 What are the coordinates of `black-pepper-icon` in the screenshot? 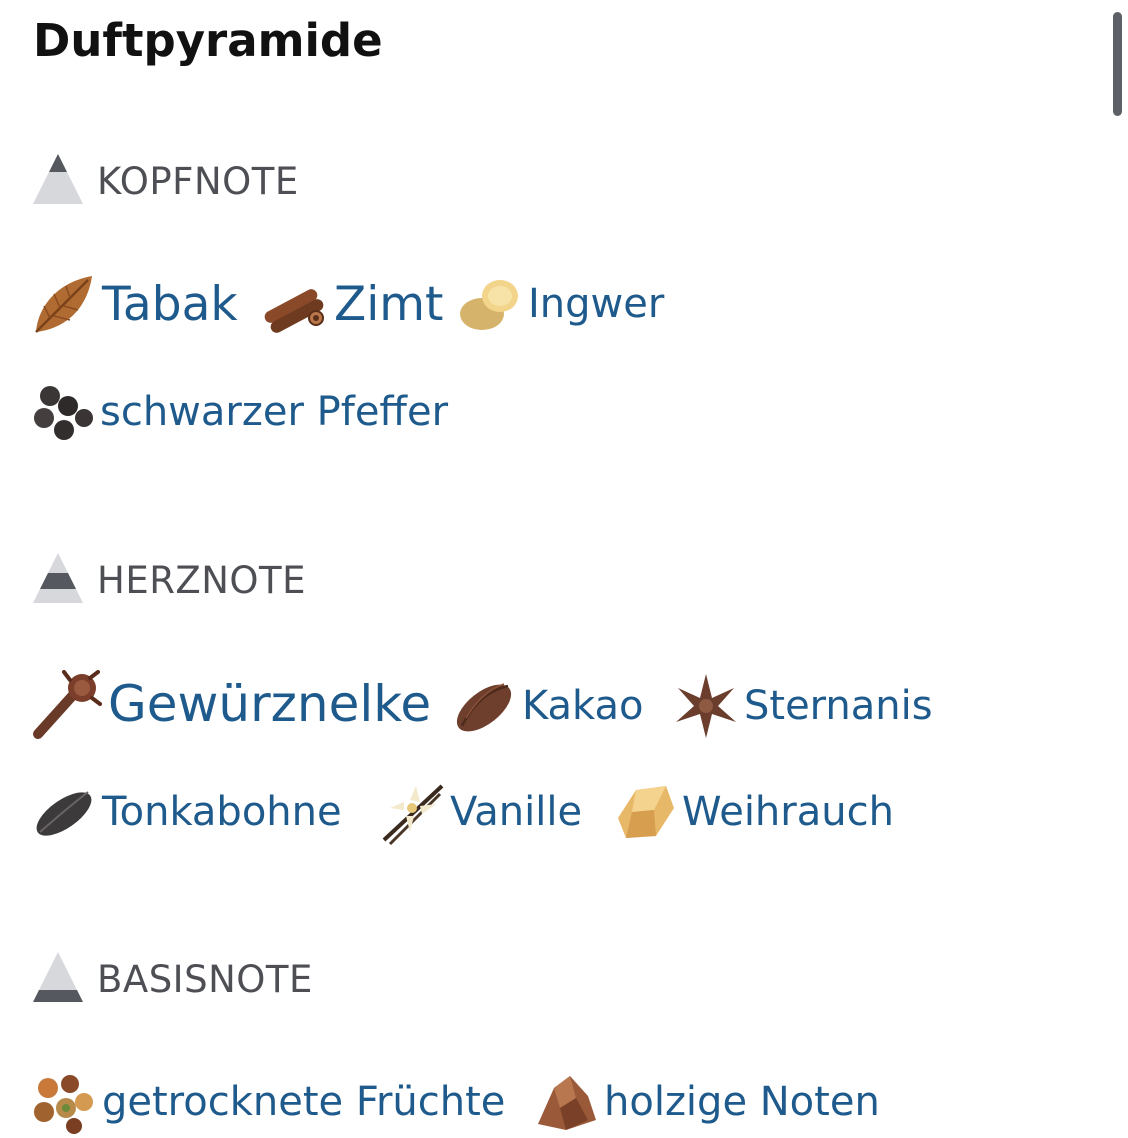 It's located at (63, 413).